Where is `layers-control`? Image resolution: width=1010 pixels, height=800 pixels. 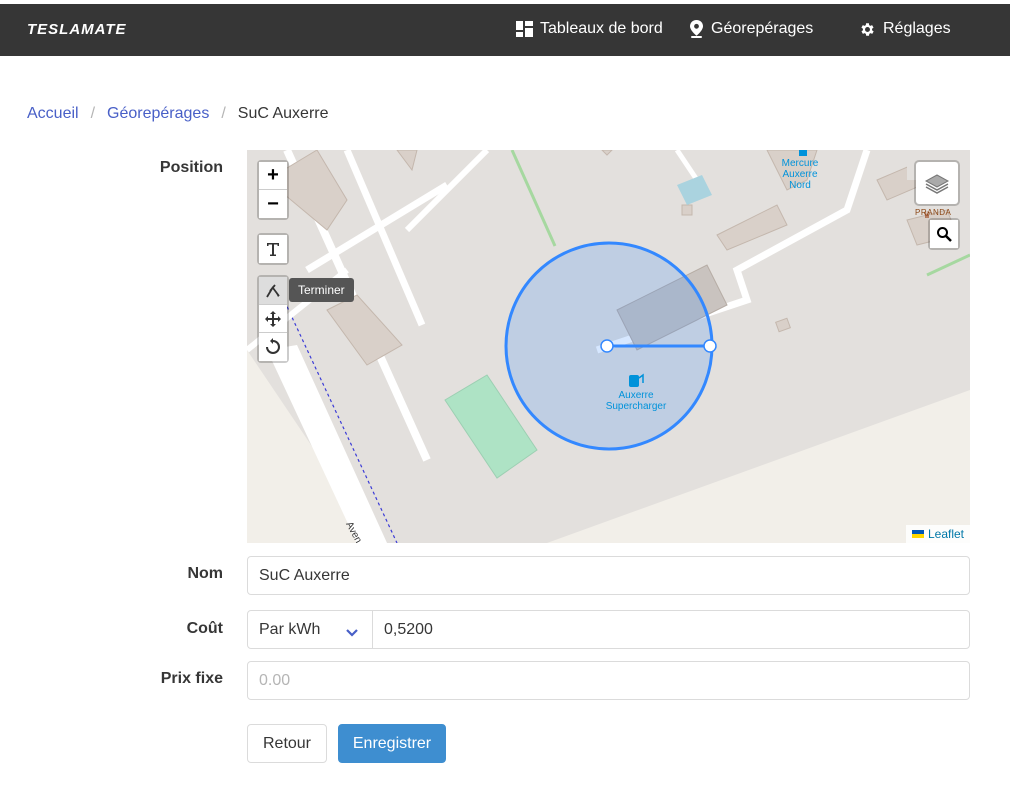
layers-control is located at coordinates (937, 183).